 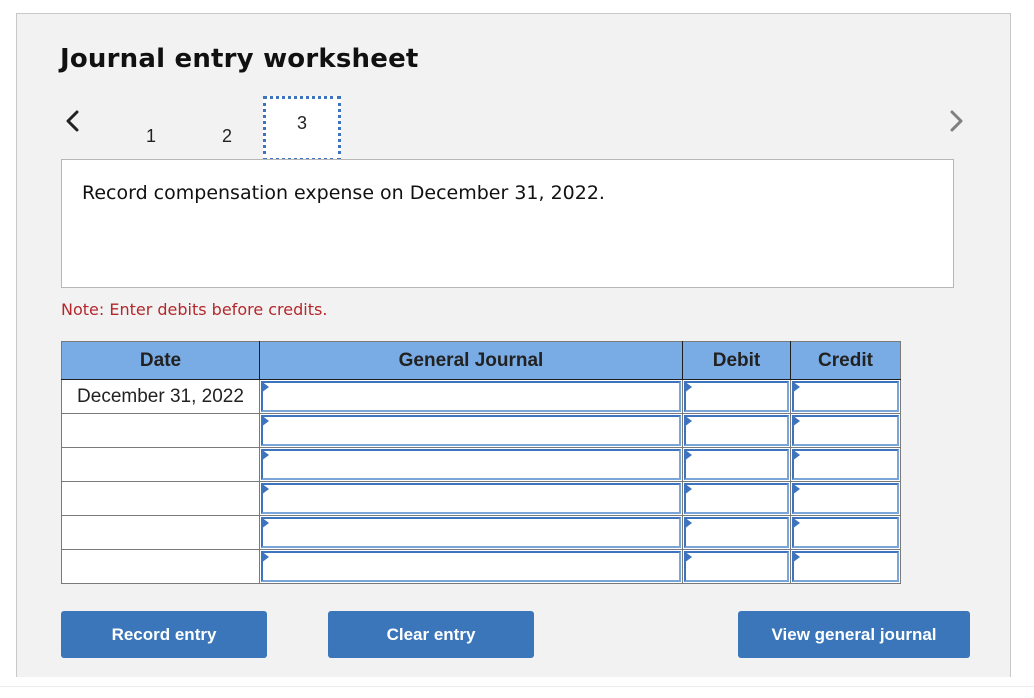 I want to click on column-header-date: Date, so click(x=160, y=360).